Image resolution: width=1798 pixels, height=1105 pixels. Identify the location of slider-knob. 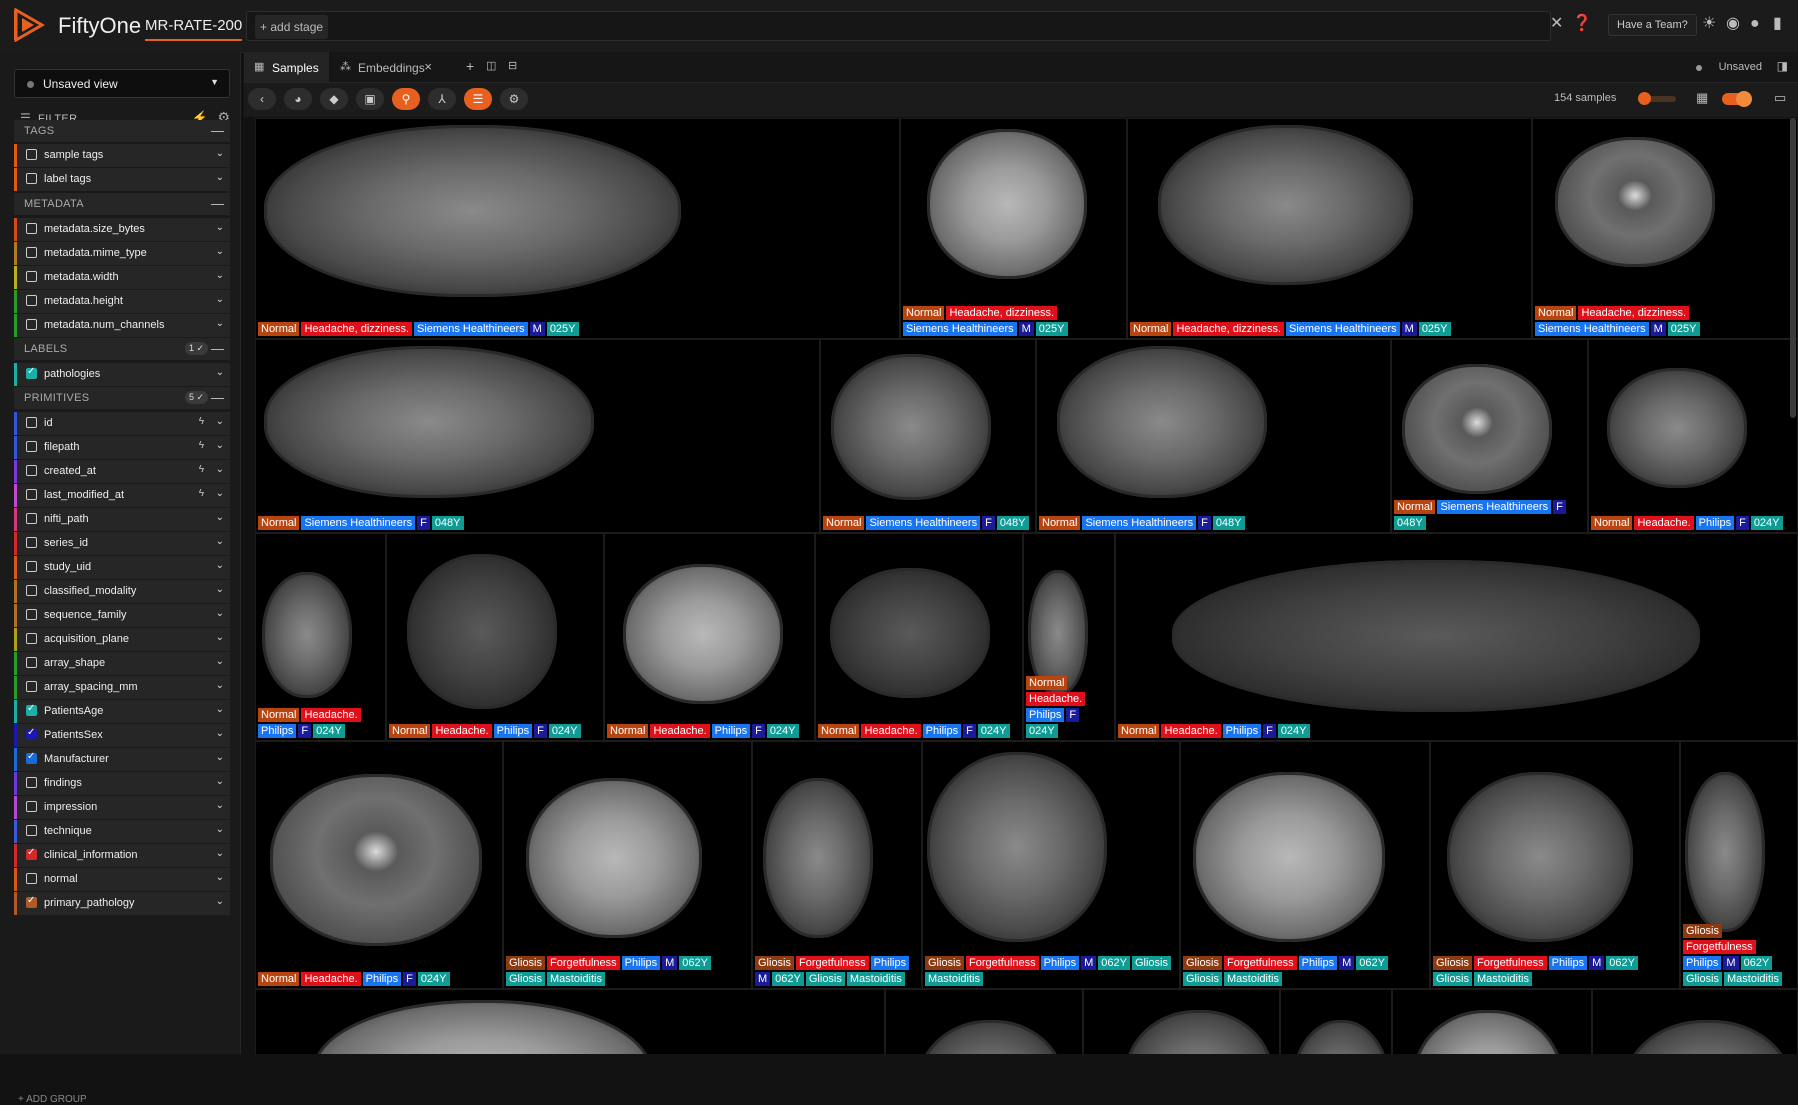
(1644, 98).